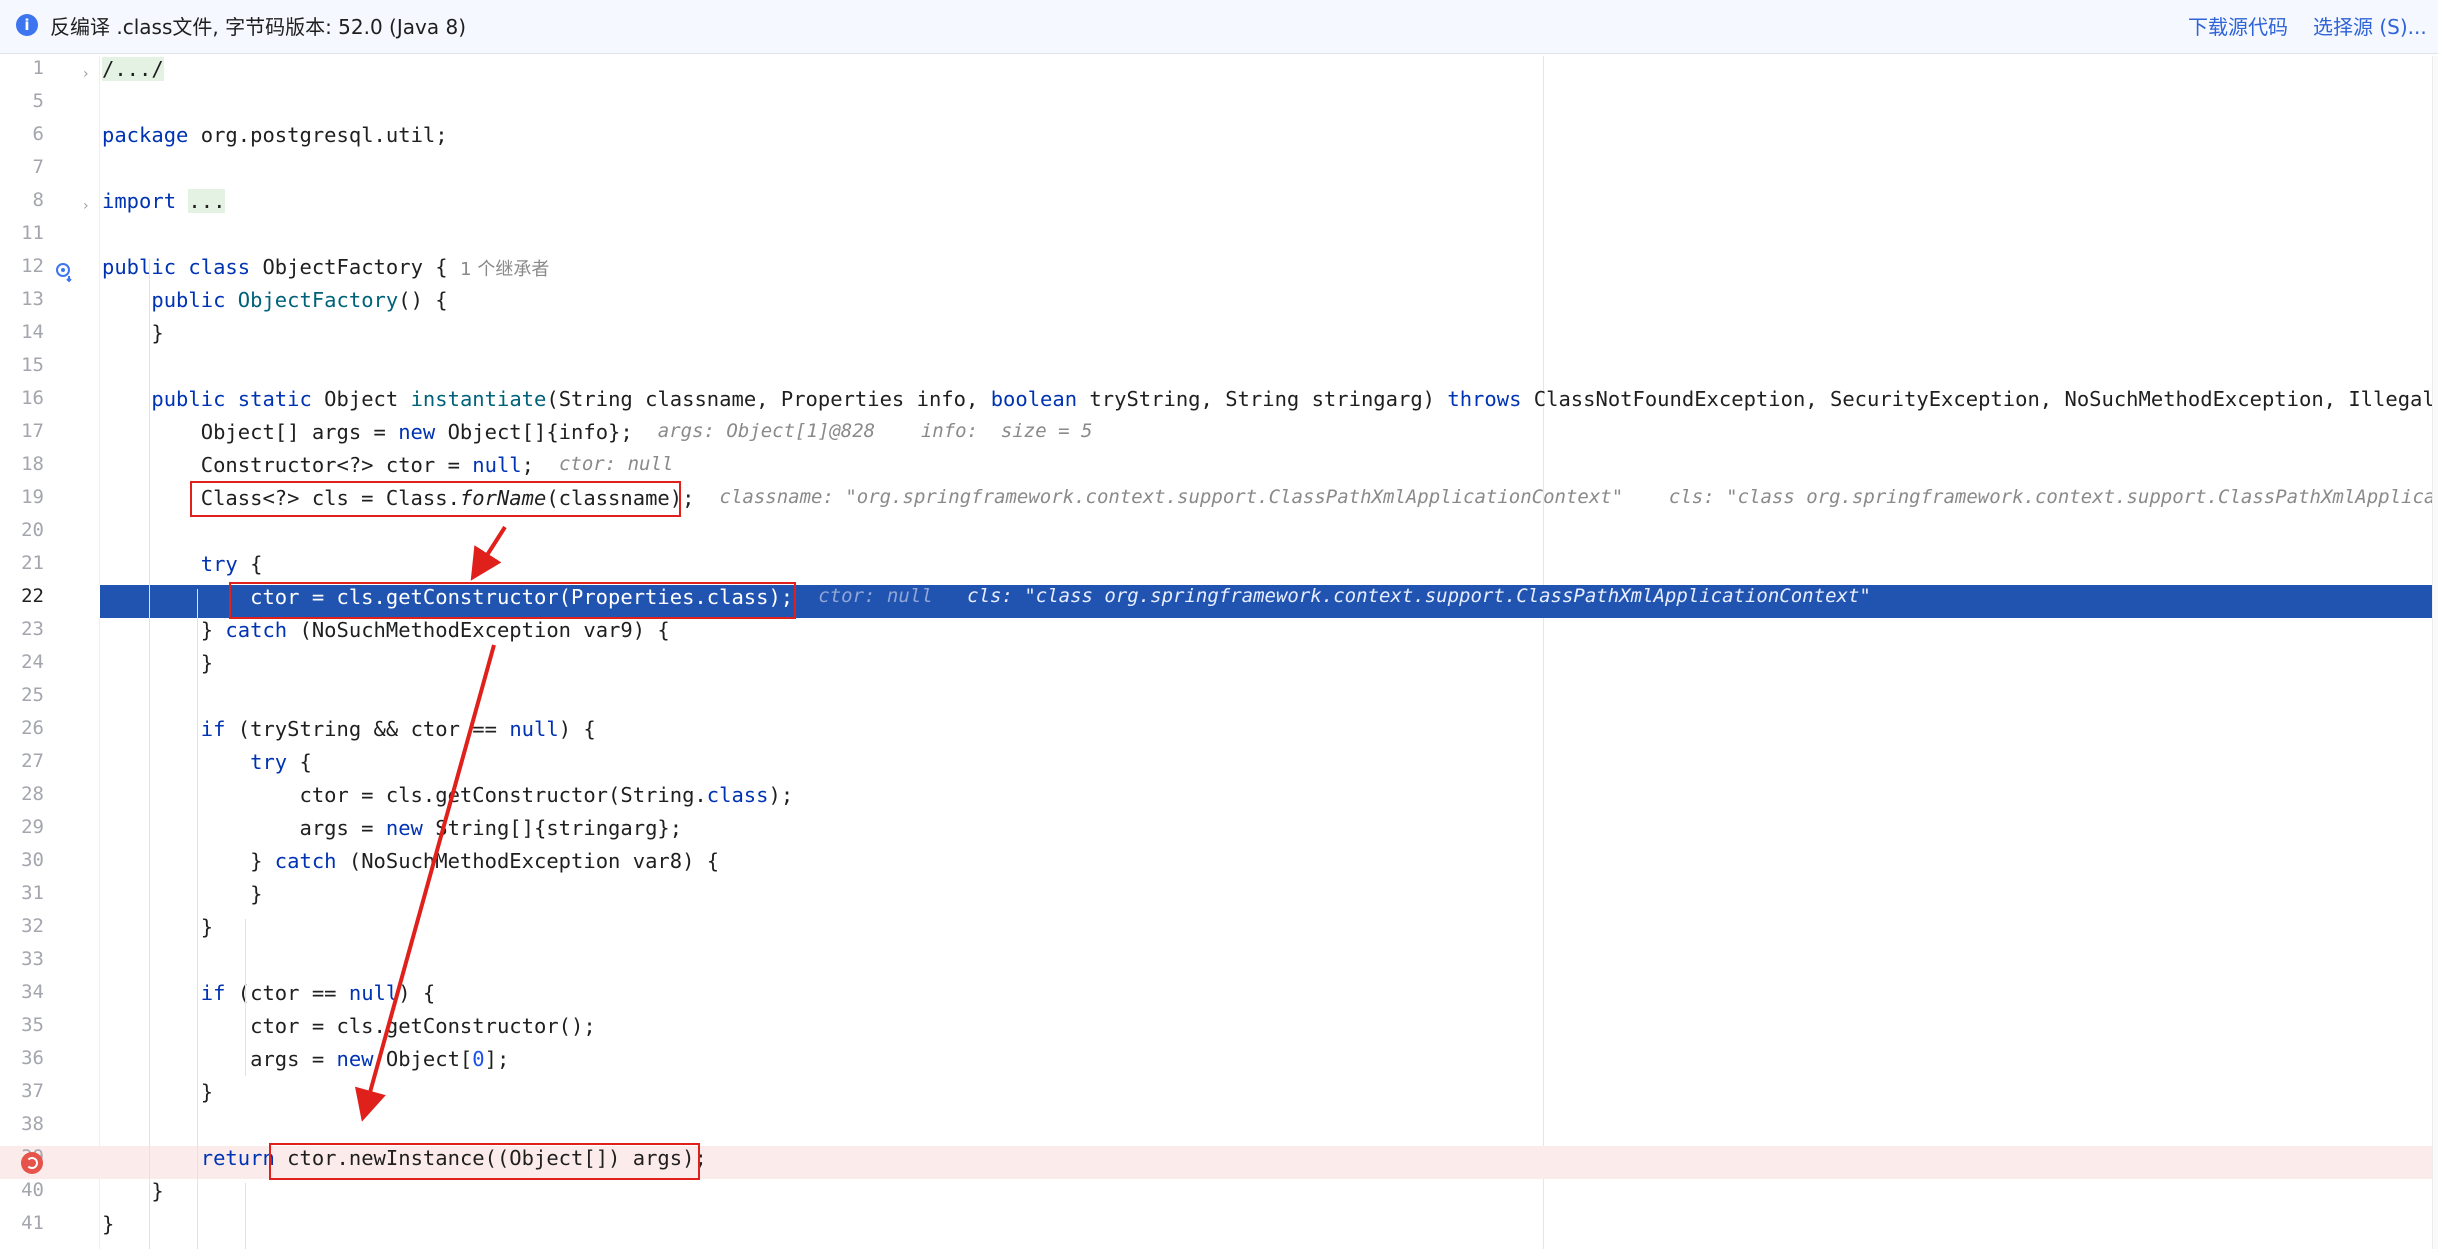  I want to click on annotation-arrows, so click(430, 823).